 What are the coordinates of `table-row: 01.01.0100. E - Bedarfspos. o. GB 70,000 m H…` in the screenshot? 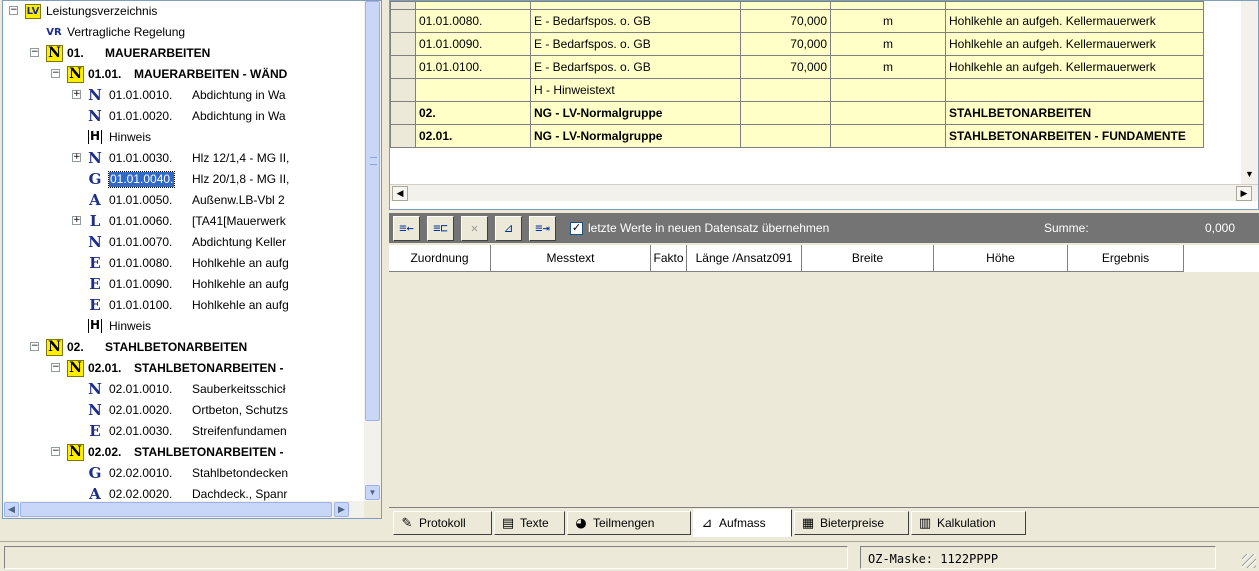 It's located at (797, 67).